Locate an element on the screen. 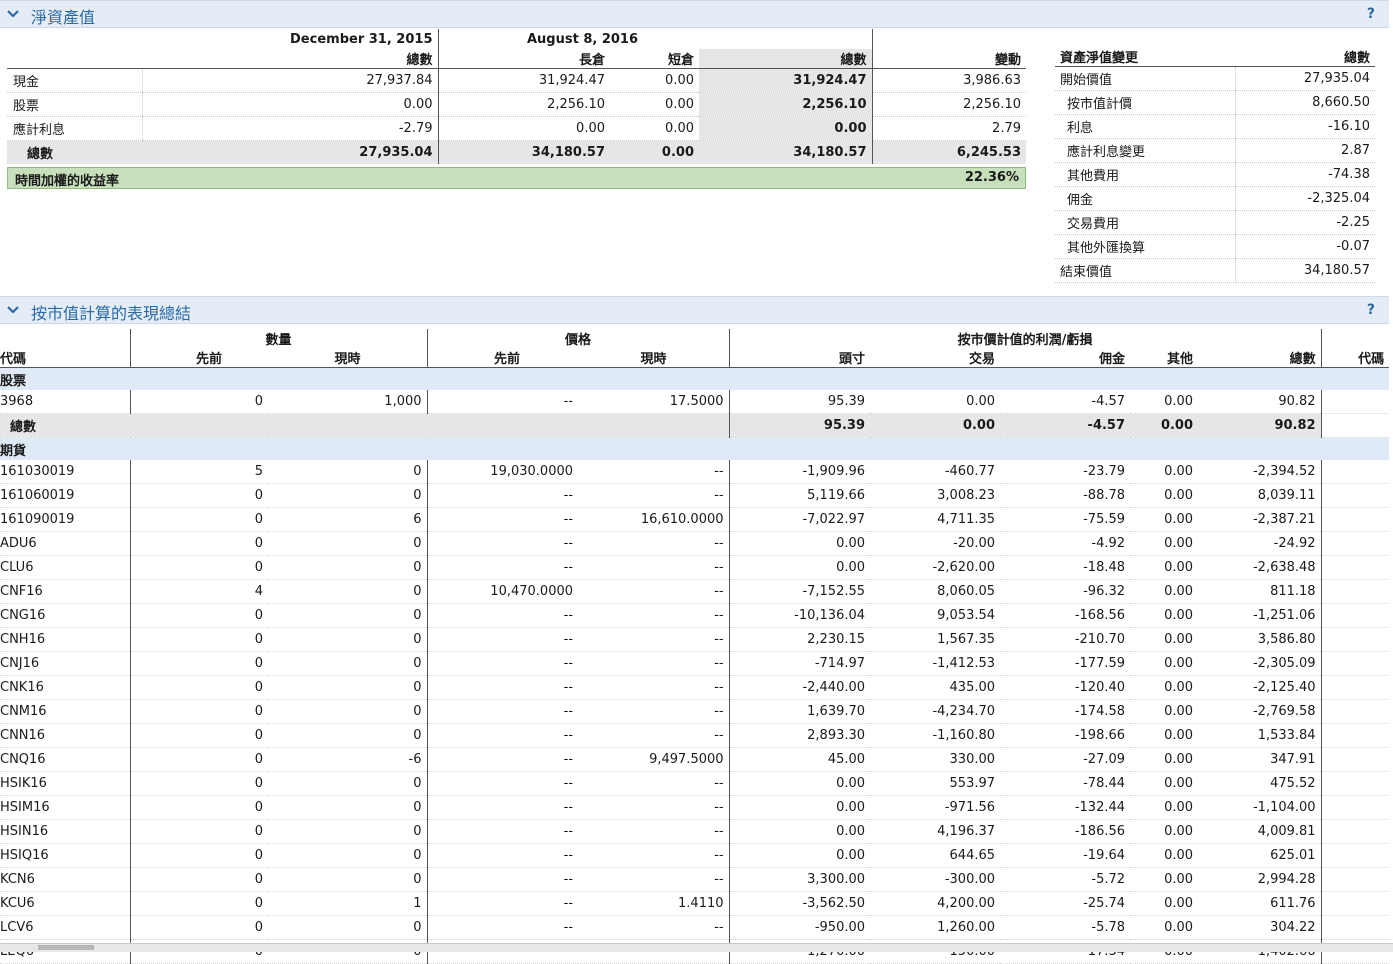 This screenshot has height=964, width=1393. cell-qty-prev: 4 is located at coordinates (198, 591).